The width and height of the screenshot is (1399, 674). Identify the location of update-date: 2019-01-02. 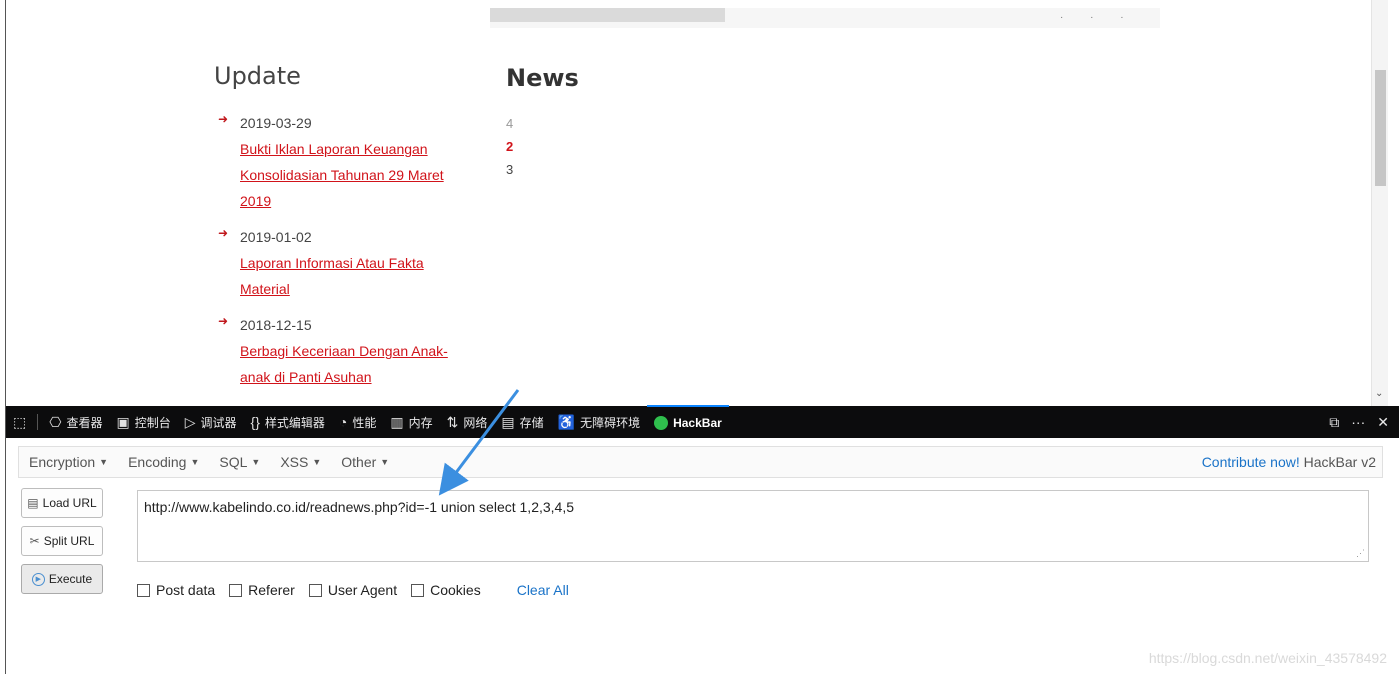
(276, 237).